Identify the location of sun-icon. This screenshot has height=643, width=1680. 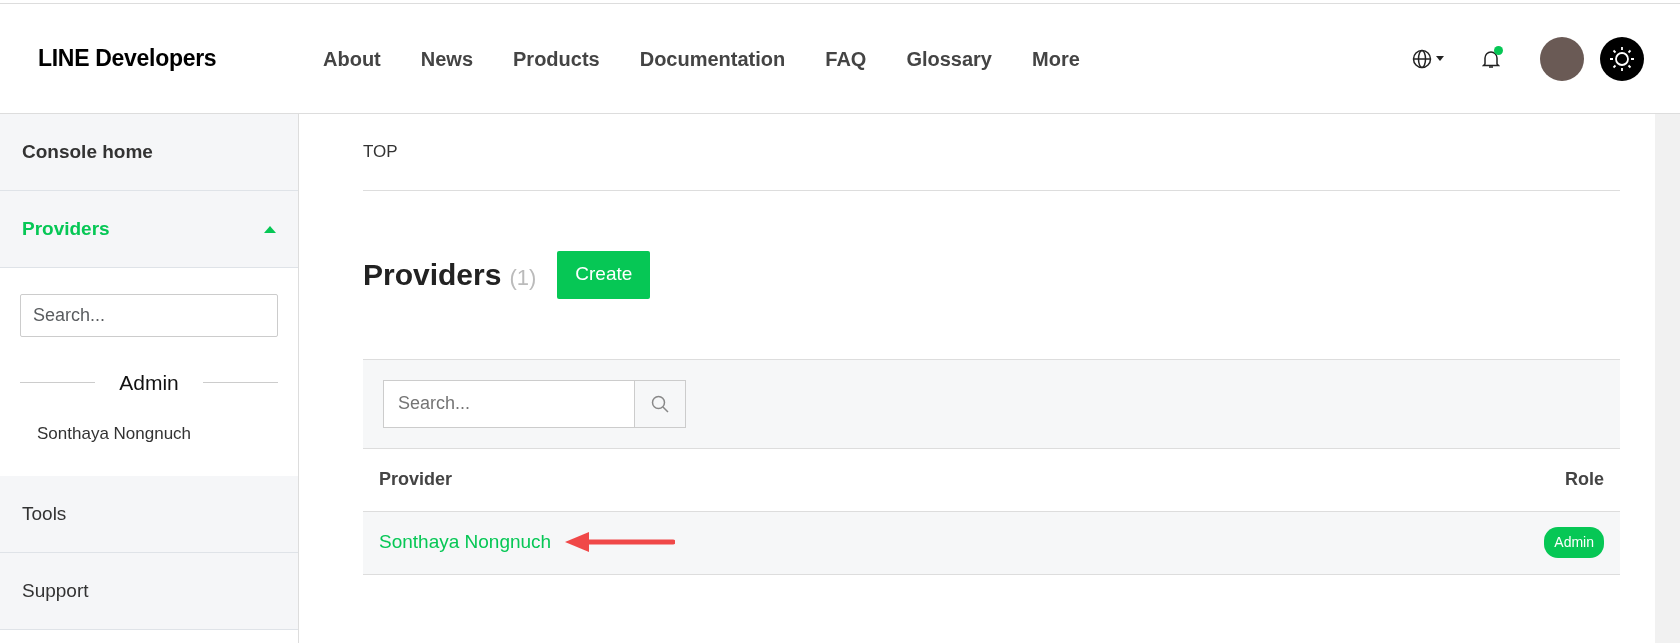
(1622, 58).